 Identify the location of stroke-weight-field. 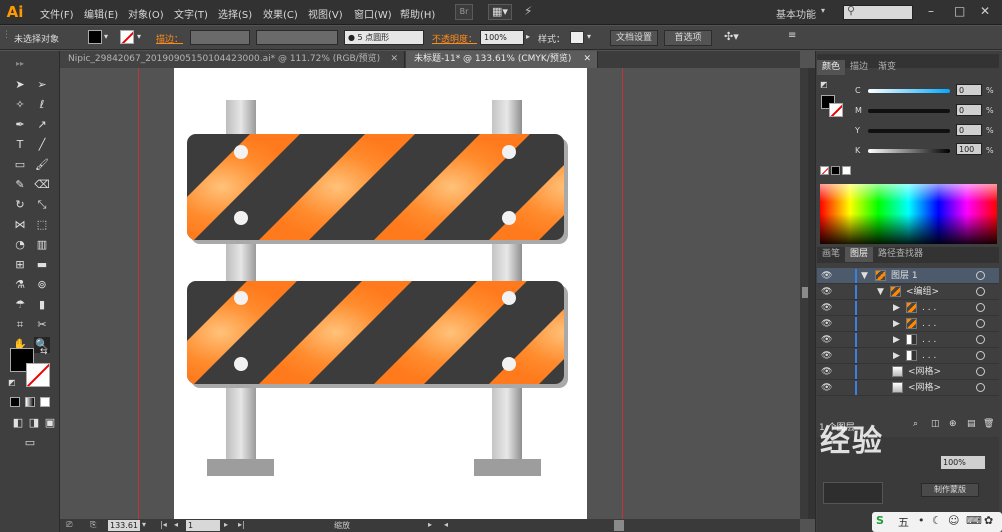
(220, 37).